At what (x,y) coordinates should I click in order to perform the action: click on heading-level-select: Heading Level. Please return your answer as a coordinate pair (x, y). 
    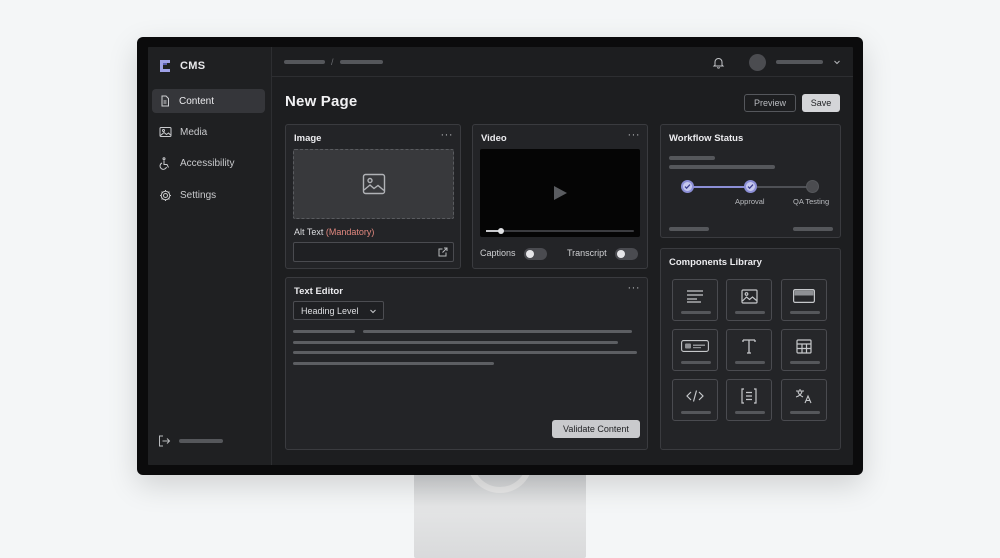
    Looking at the image, I should click on (338, 310).